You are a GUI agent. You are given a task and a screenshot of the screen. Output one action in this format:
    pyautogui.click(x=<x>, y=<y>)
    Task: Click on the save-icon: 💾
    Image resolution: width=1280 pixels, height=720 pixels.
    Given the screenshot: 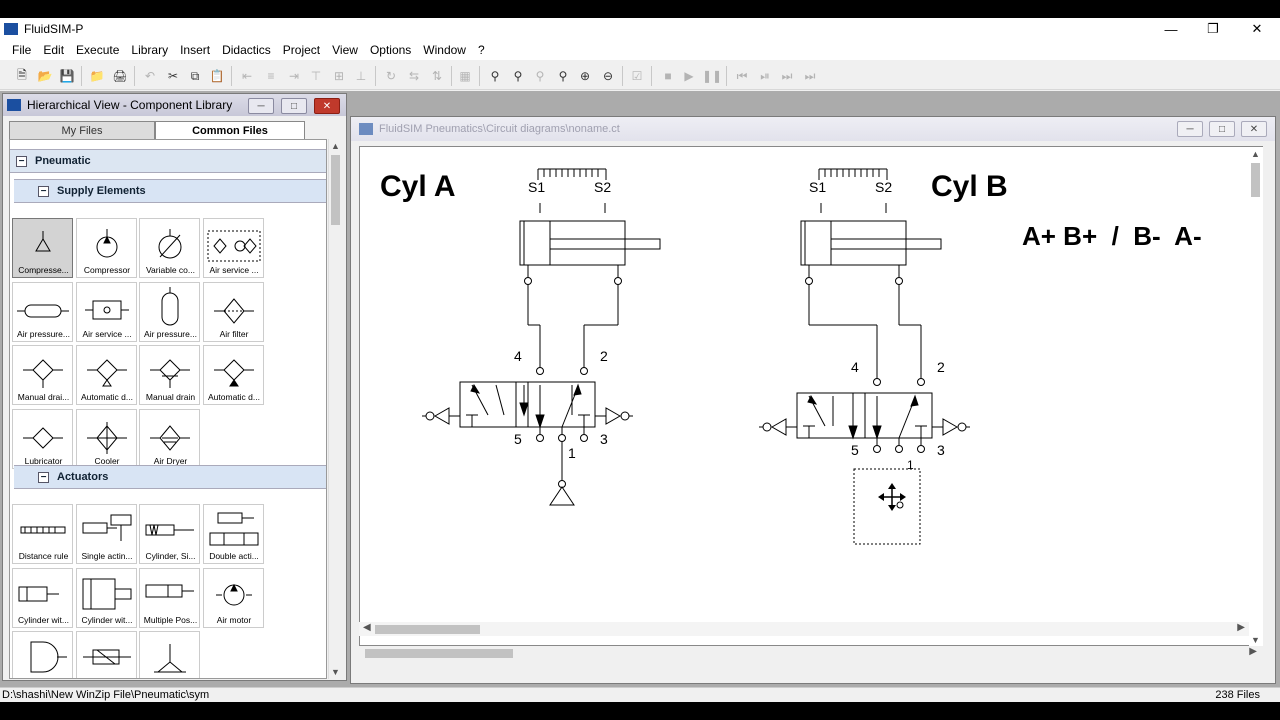 What is the action you would take?
    pyautogui.click(x=67, y=76)
    